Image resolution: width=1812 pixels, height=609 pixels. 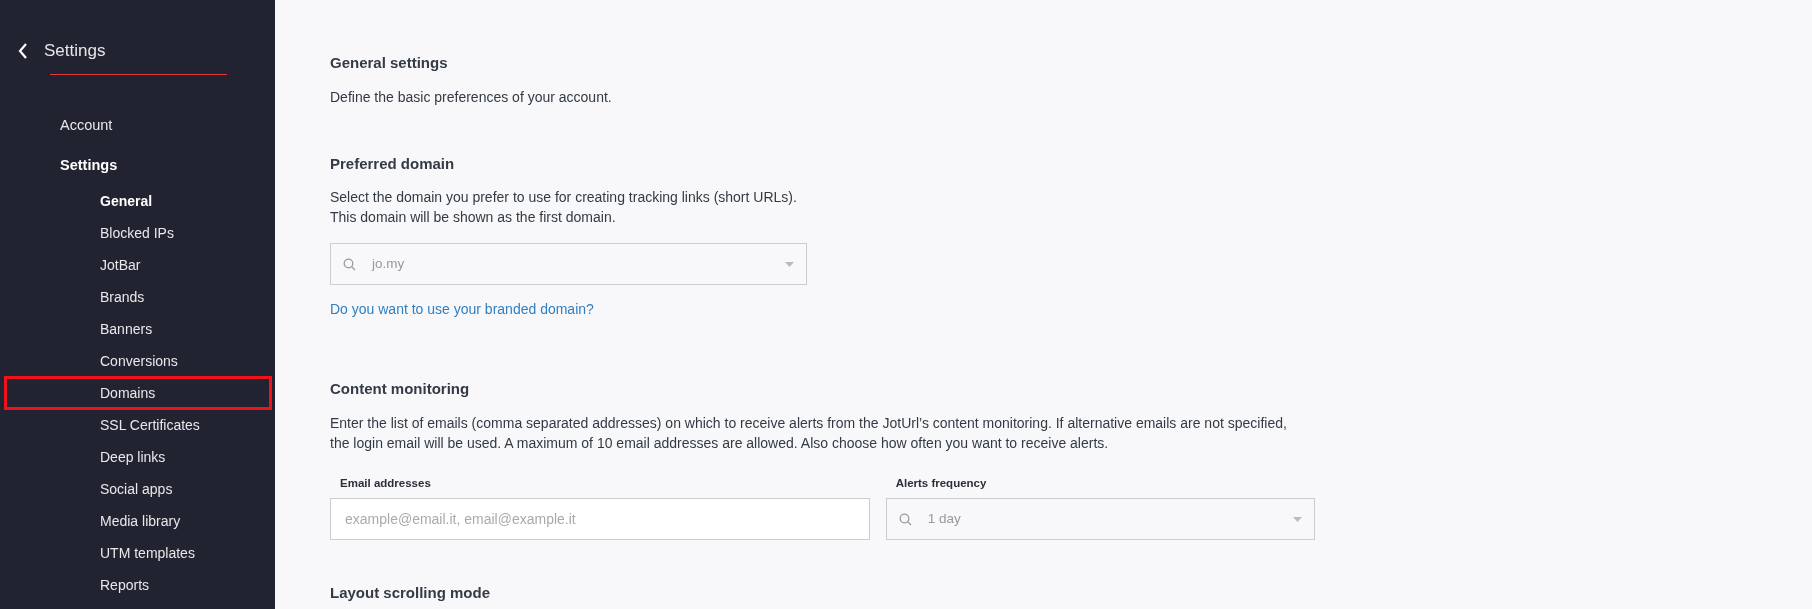 I want to click on section-heading: General settings, so click(x=389, y=63).